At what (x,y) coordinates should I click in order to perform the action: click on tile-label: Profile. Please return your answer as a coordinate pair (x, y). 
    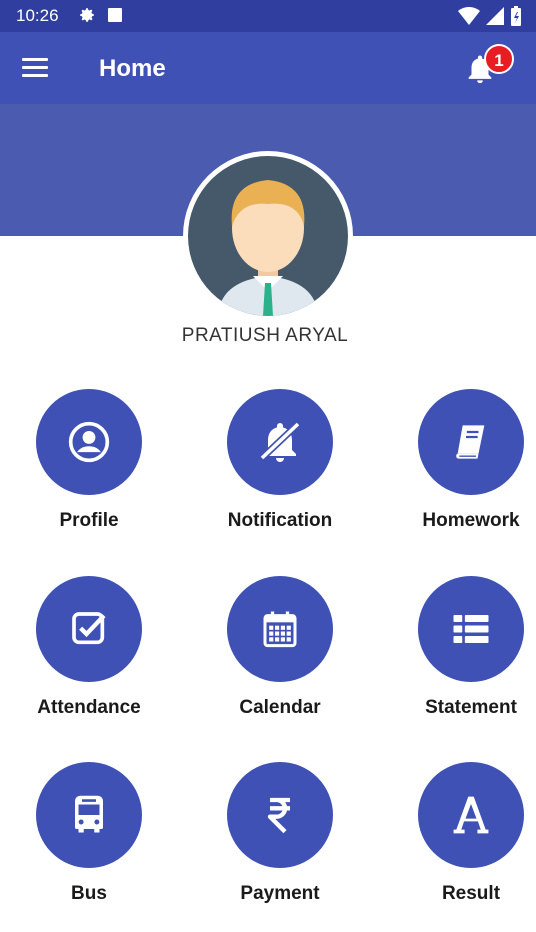
    Looking at the image, I should click on (89, 520).